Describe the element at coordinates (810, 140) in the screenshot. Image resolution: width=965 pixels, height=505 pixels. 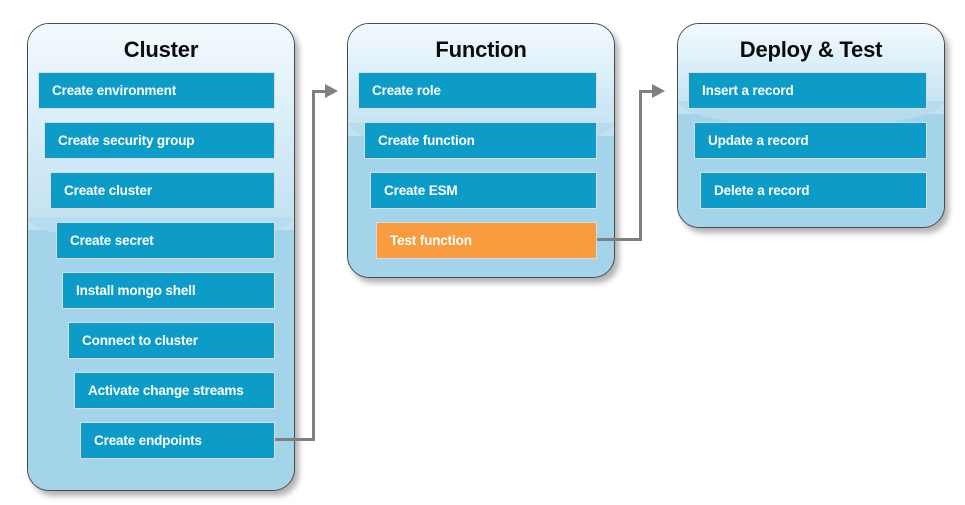
I see `step-box-deploy-test-1: Update a record` at that location.